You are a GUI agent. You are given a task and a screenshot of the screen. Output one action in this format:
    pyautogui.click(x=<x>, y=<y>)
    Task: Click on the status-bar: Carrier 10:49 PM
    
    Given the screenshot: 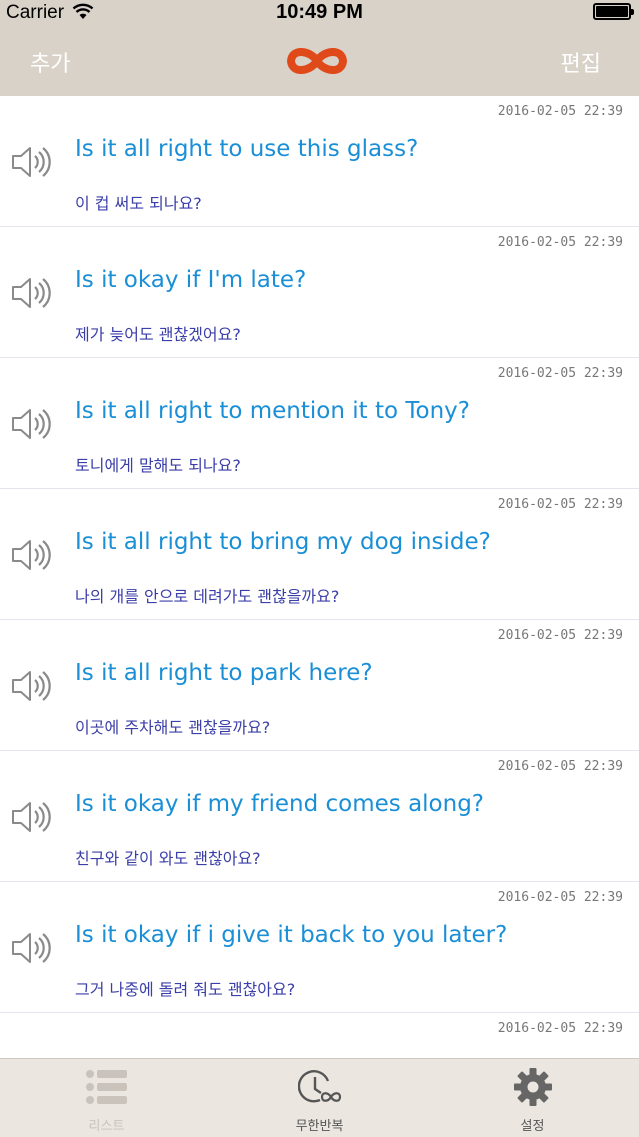 What is the action you would take?
    pyautogui.click(x=319, y=14)
    